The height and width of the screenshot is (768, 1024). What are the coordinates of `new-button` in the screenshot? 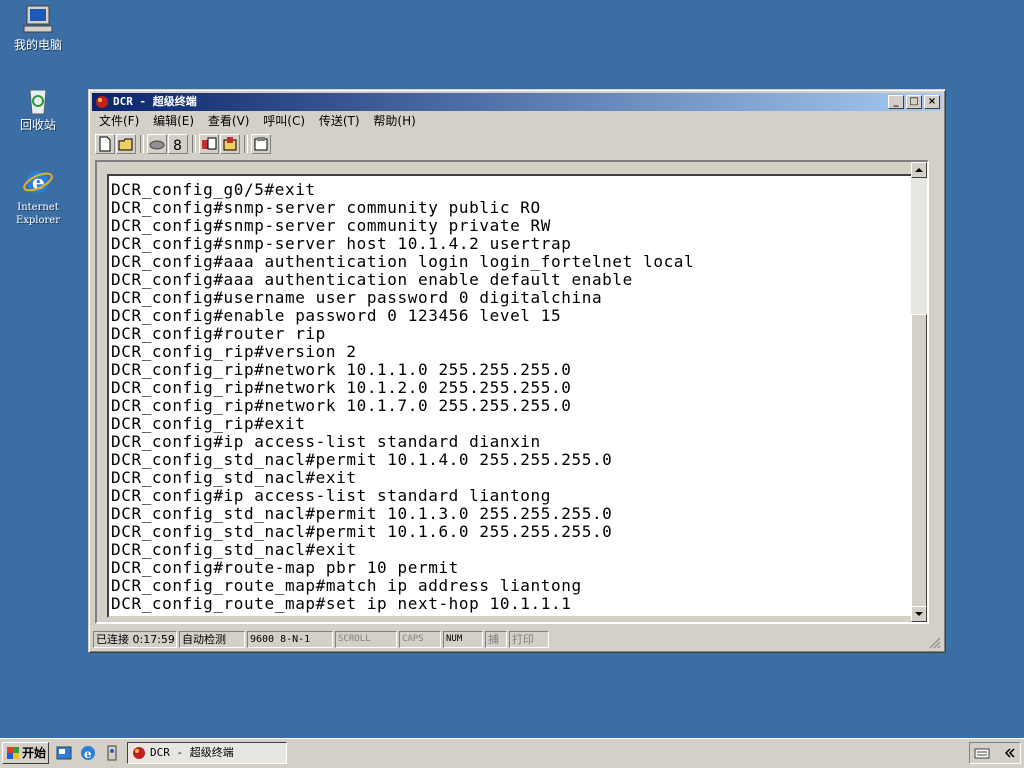 It's located at (105, 144).